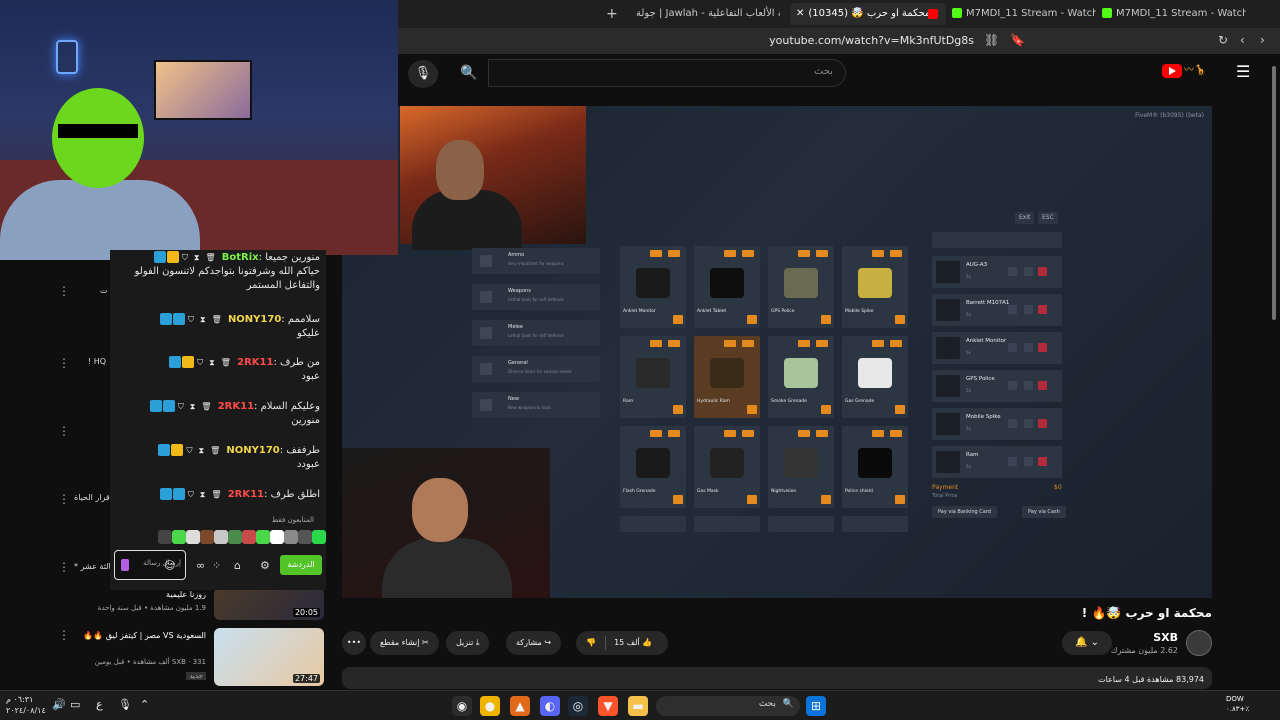 The width and height of the screenshot is (1280, 720). What do you see at coordinates (354, 643) in the screenshot?
I see `more-actions-button: •••` at bounding box center [354, 643].